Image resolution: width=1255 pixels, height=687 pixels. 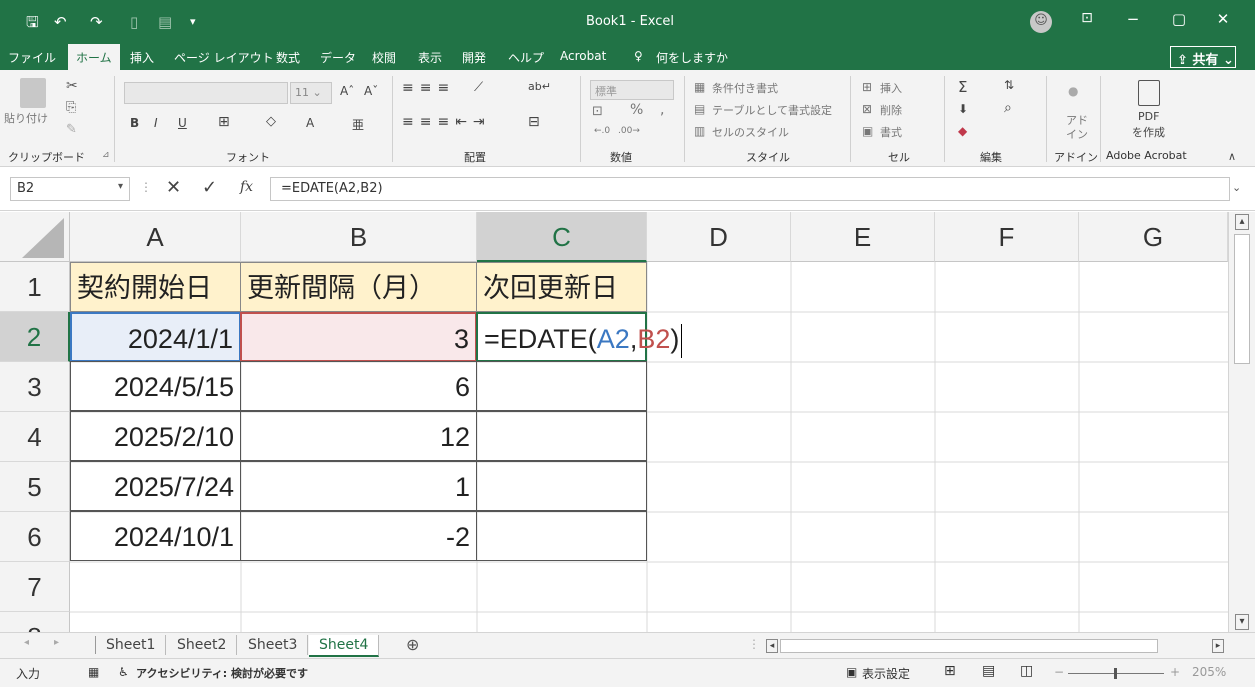 I want to click on cell-a2: 2024/1/1, so click(x=155, y=337).